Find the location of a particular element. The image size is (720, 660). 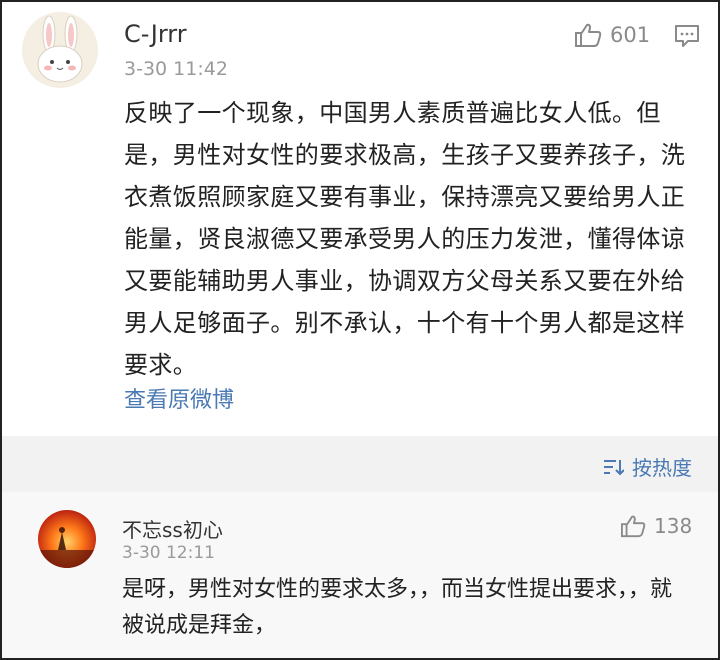

like-button: 601 is located at coordinates (612, 35).